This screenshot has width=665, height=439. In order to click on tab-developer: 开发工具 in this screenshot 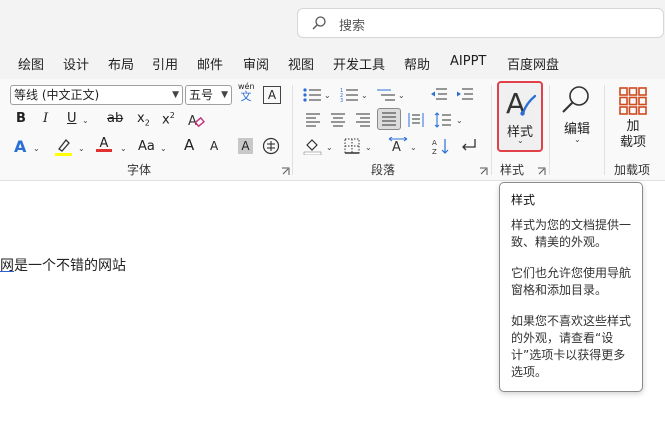, I will do `click(359, 63)`.